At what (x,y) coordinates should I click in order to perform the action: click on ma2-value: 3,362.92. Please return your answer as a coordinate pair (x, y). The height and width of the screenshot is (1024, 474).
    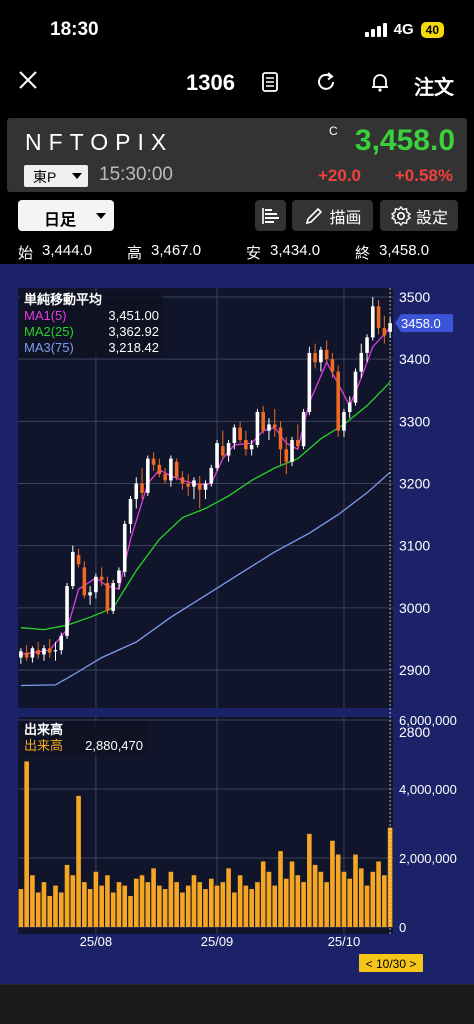
    Looking at the image, I should click on (133, 331).